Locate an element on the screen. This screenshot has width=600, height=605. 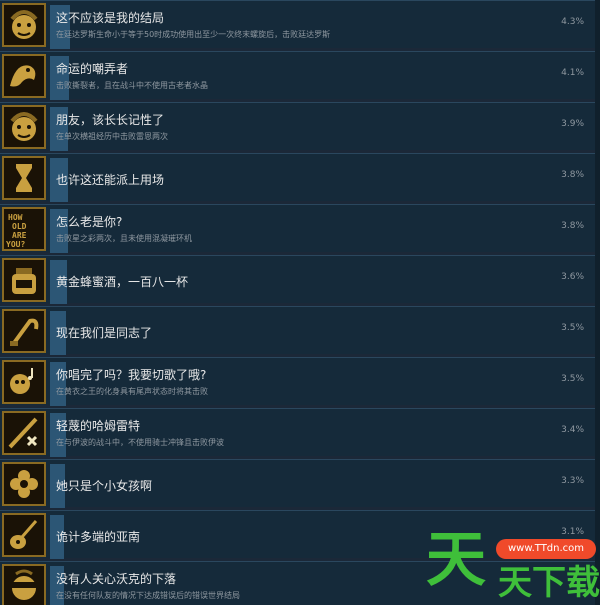
icon-text-line: OLD is located at coordinates (19, 226).